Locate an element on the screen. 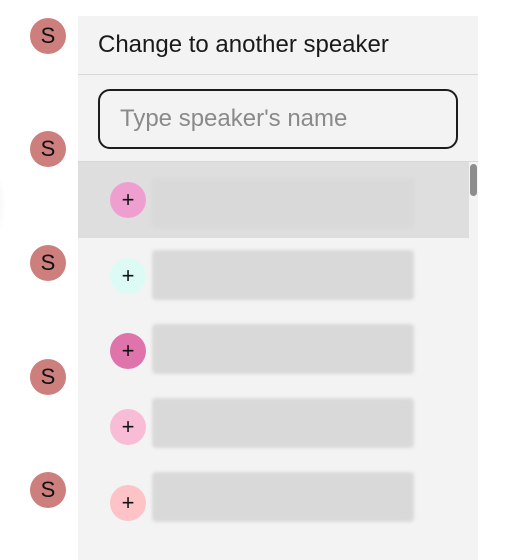 The image size is (514, 560). scrollbar-thumb is located at coordinates (473, 180).